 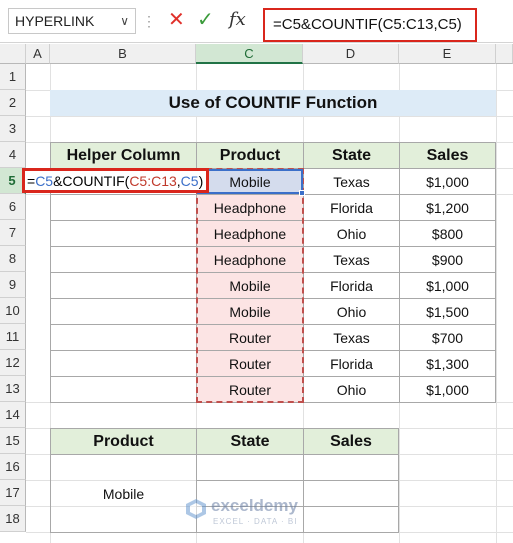 I want to click on sales-cell: $1,200, so click(x=447, y=207).